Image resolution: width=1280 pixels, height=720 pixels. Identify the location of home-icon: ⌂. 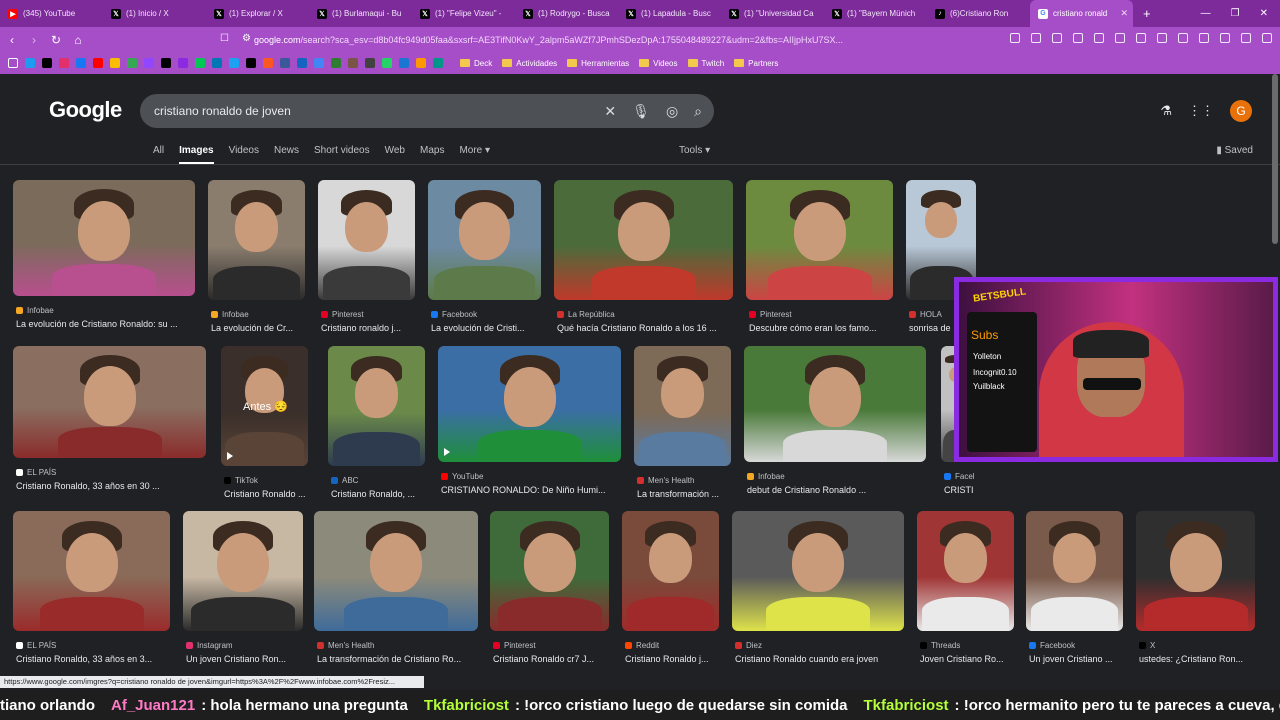
(78, 40).